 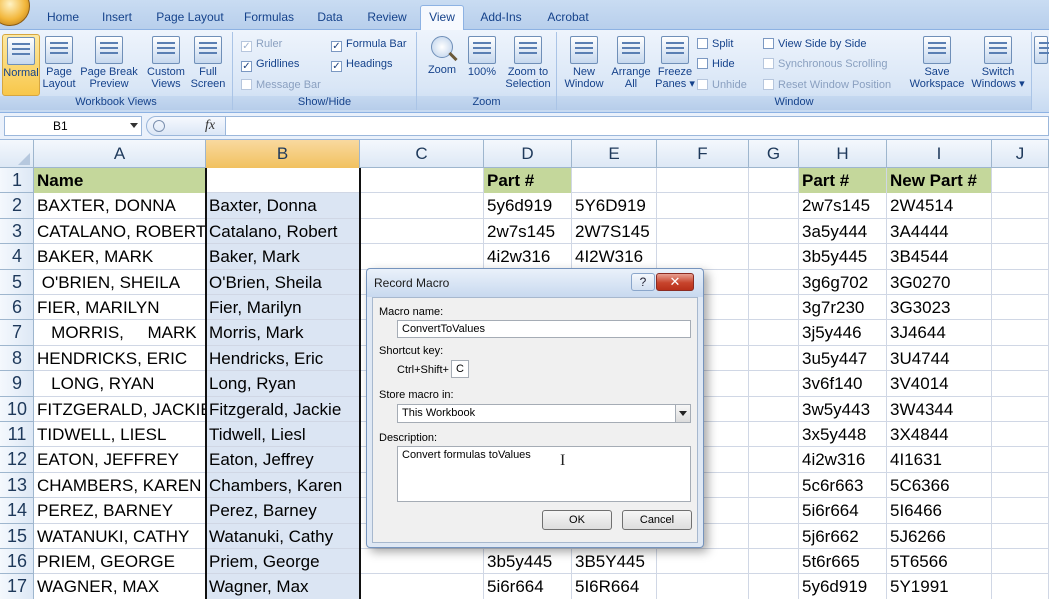 I want to click on zoom-100-button: 100%, so click(x=482, y=56).